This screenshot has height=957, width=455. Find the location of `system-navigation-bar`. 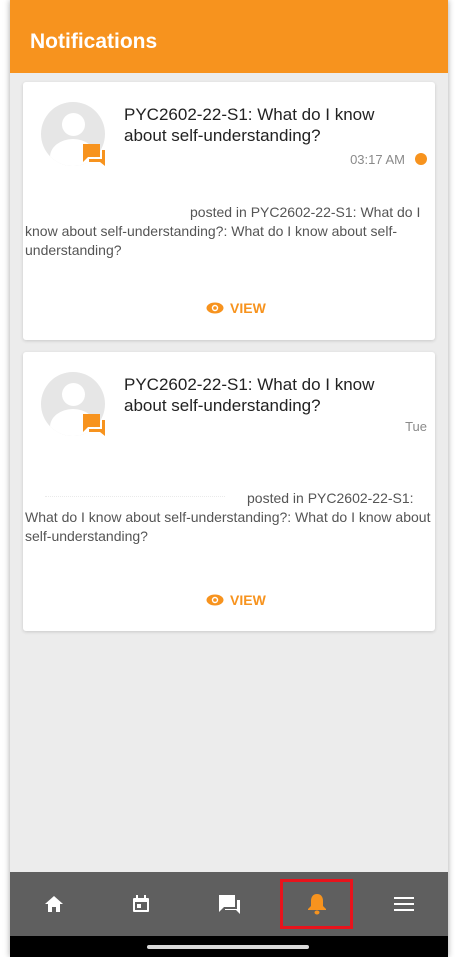

system-navigation-bar is located at coordinates (229, 946).